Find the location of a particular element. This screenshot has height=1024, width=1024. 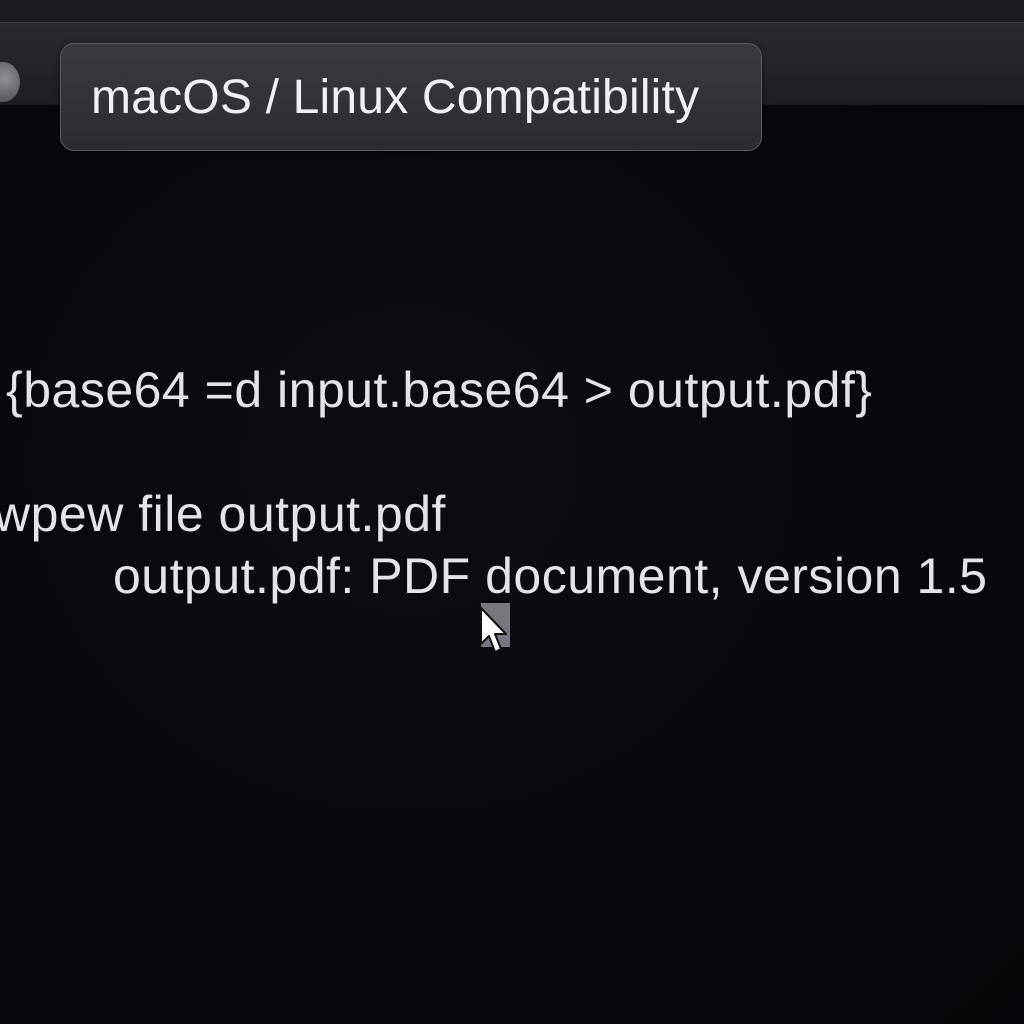

tab-active: macOS / Linux Compatibility is located at coordinates (411, 97).